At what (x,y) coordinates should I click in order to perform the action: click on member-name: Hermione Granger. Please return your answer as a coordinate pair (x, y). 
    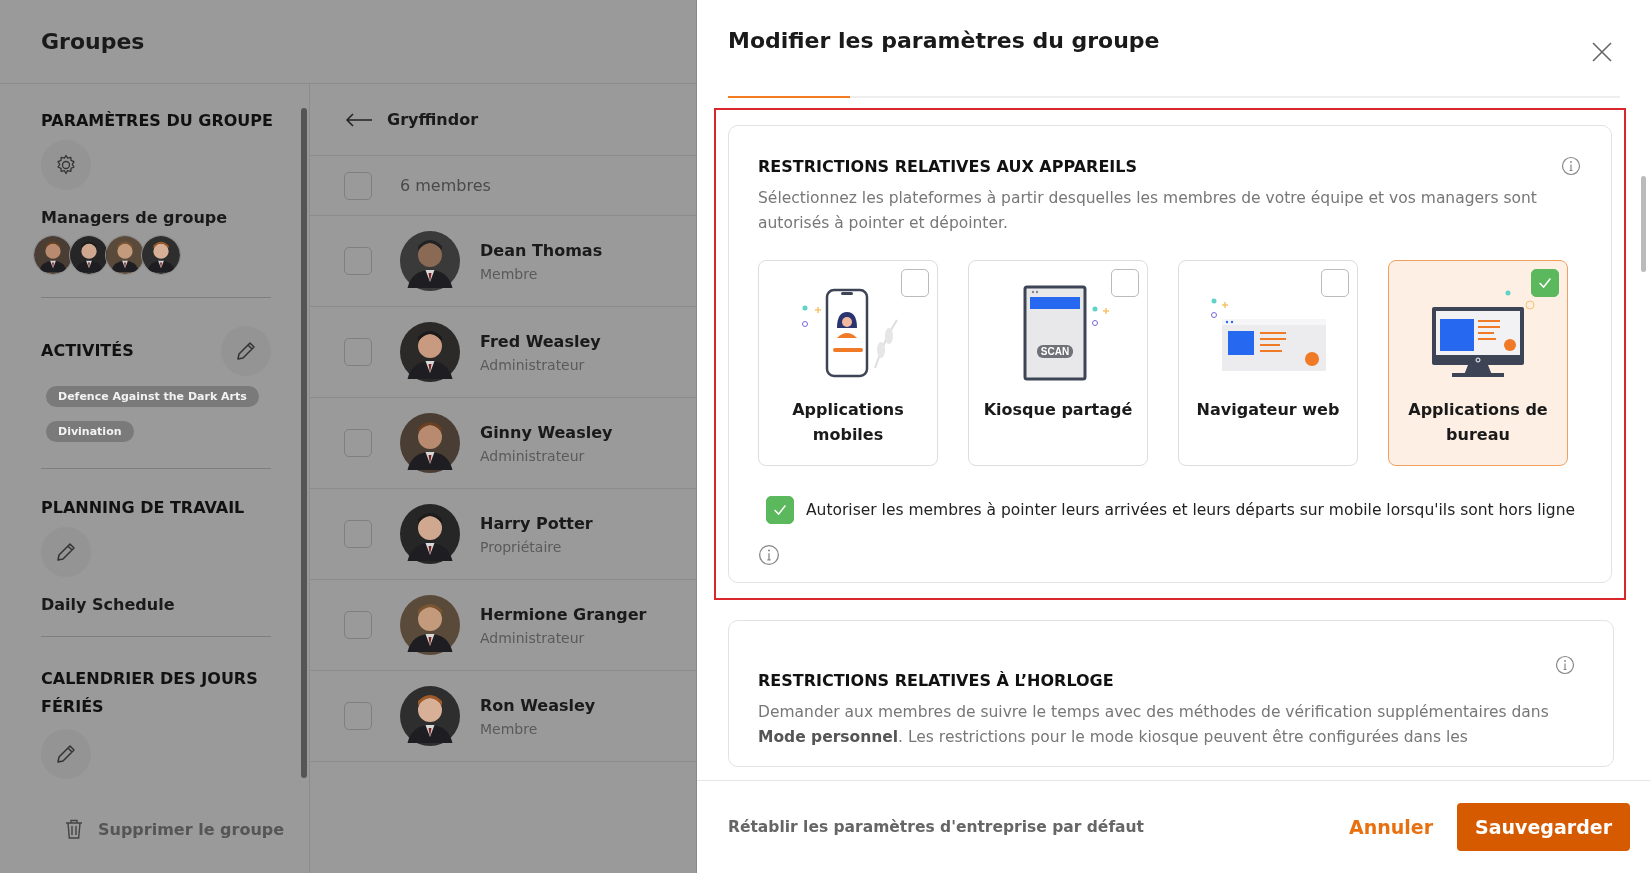
    Looking at the image, I should click on (563, 614).